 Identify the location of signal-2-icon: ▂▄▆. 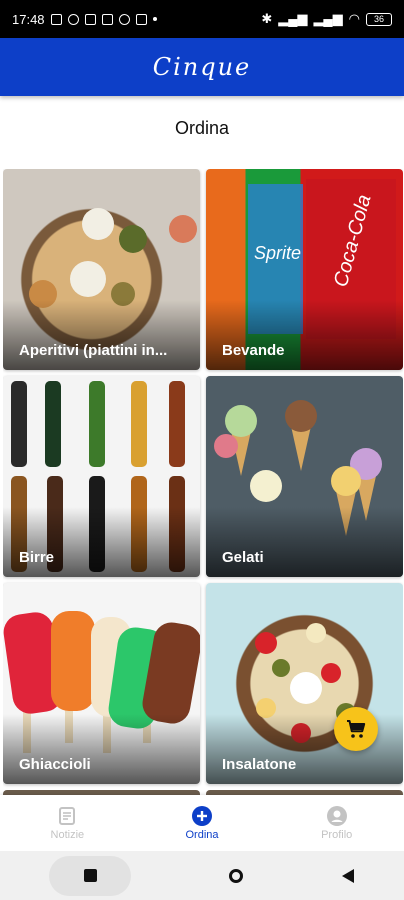
(328, 18).